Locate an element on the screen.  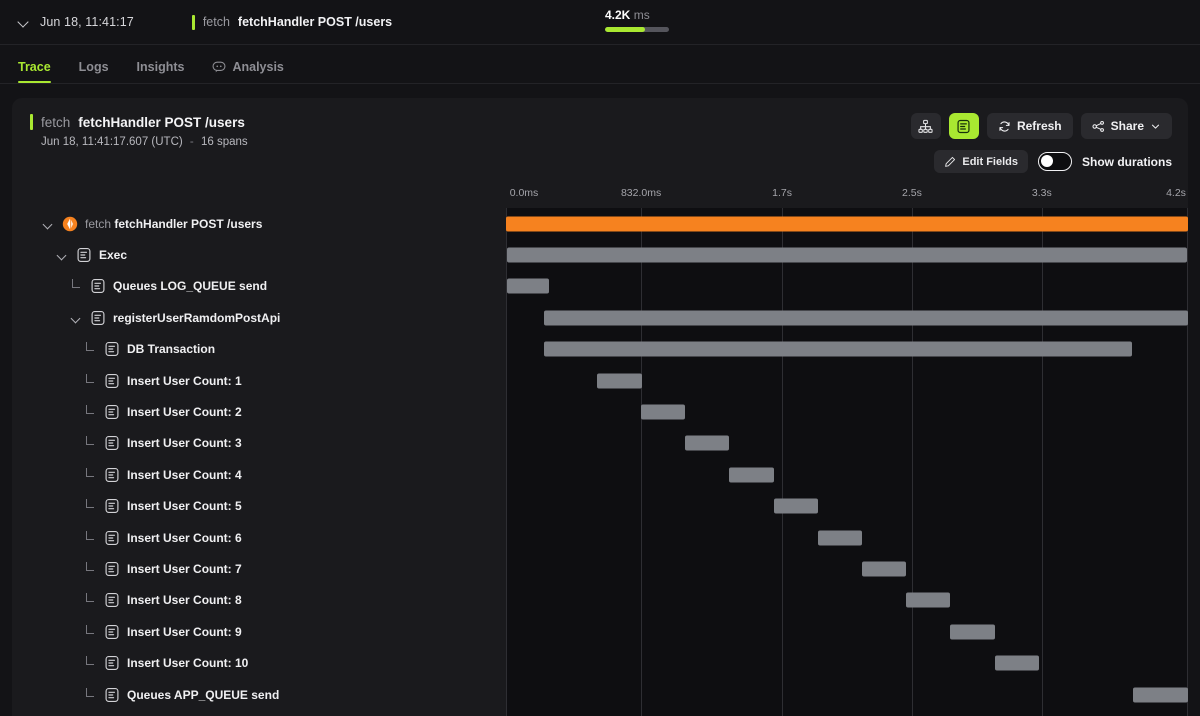
refresh-button: Refresh is located at coordinates (1029, 126).